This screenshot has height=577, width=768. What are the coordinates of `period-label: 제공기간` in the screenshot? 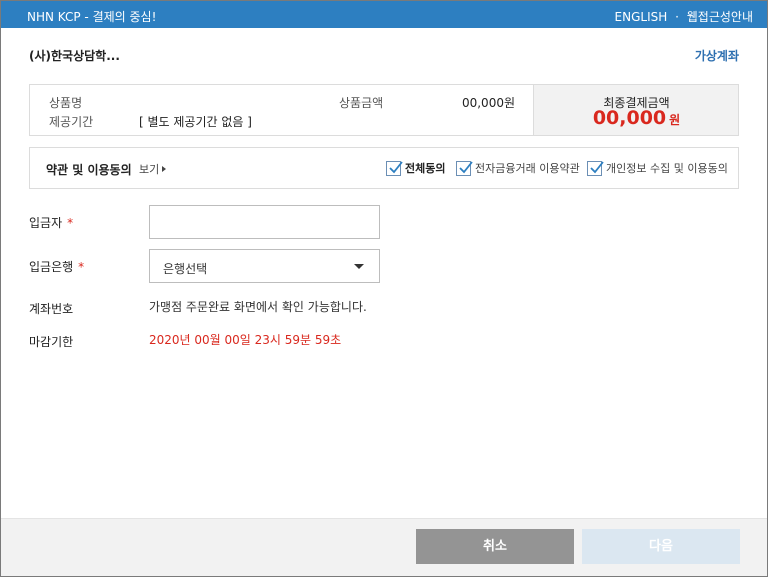 It's located at (71, 122).